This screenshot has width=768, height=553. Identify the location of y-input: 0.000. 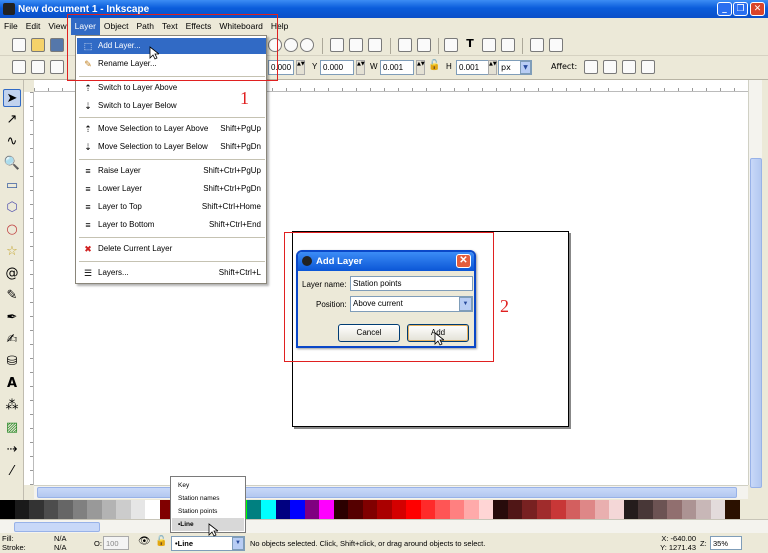
(337, 67).